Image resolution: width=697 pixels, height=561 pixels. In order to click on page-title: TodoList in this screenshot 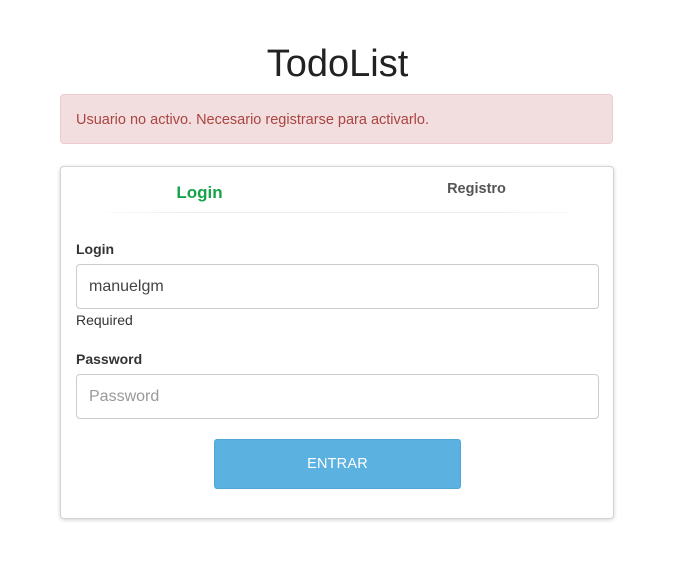, I will do `click(337, 64)`.